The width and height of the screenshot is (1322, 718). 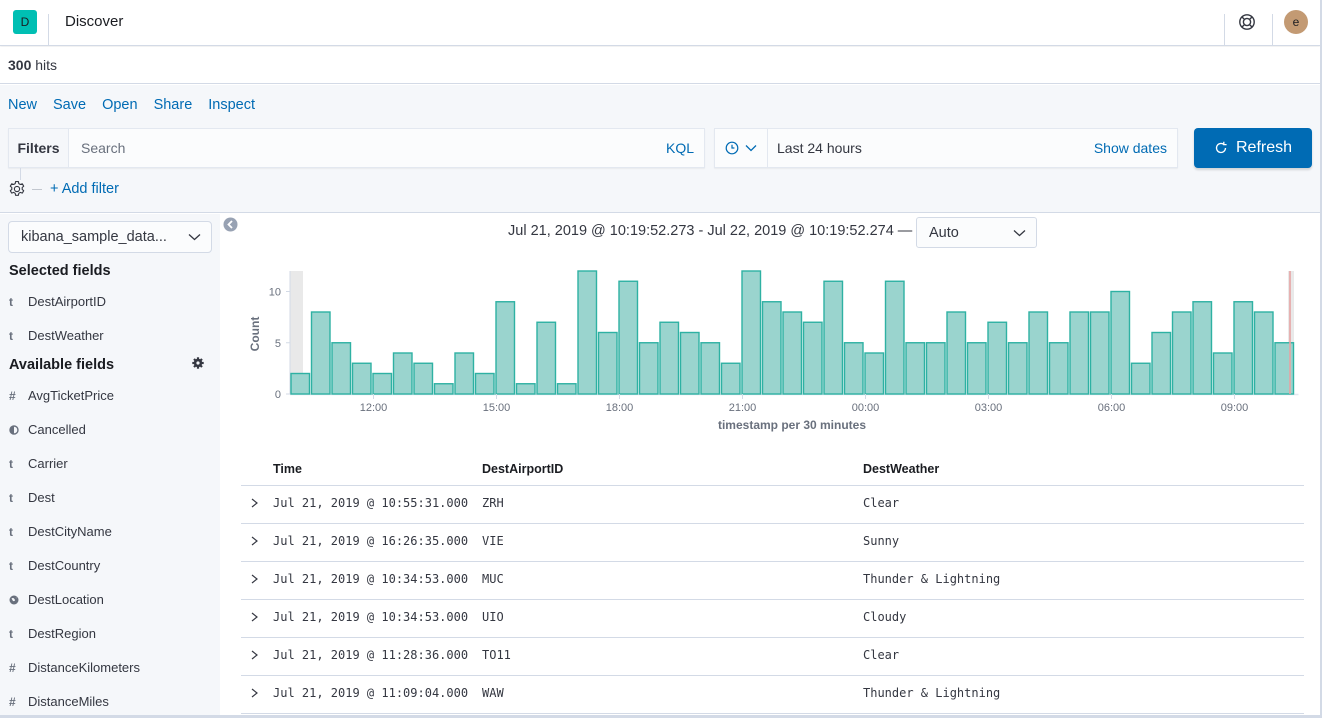 What do you see at coordinates (198, 363) in the screenshot?
I see `field-settings-gear-icon` at bounding box center [198, 363].